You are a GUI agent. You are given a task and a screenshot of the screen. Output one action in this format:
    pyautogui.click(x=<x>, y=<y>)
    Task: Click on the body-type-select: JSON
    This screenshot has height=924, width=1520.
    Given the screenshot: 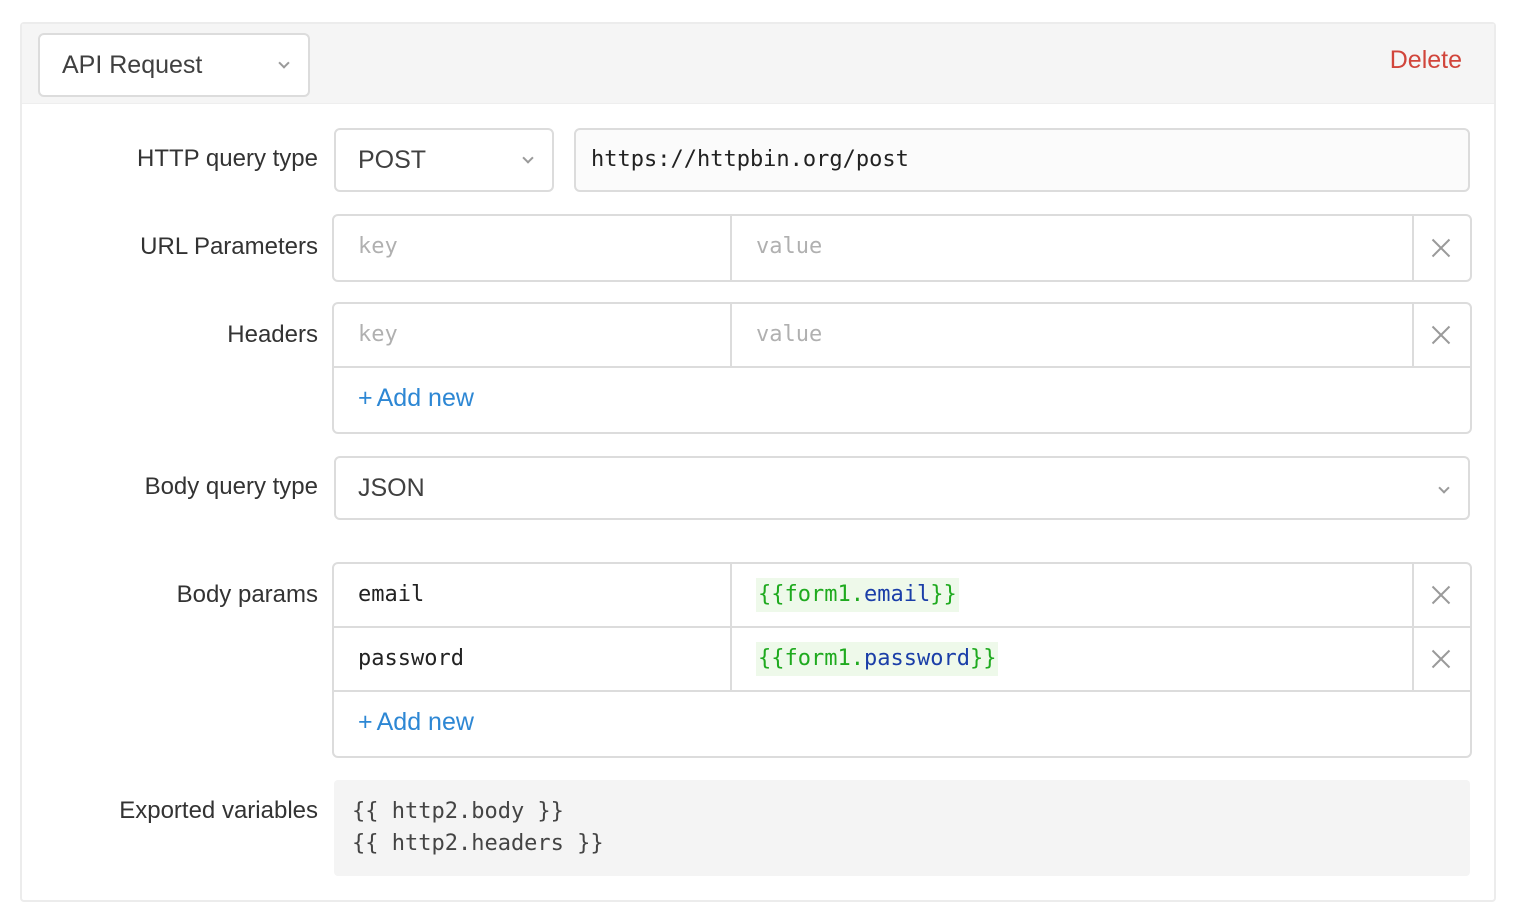 What is the action you would take?
    pyautogui.click(x=902, y=488)
    